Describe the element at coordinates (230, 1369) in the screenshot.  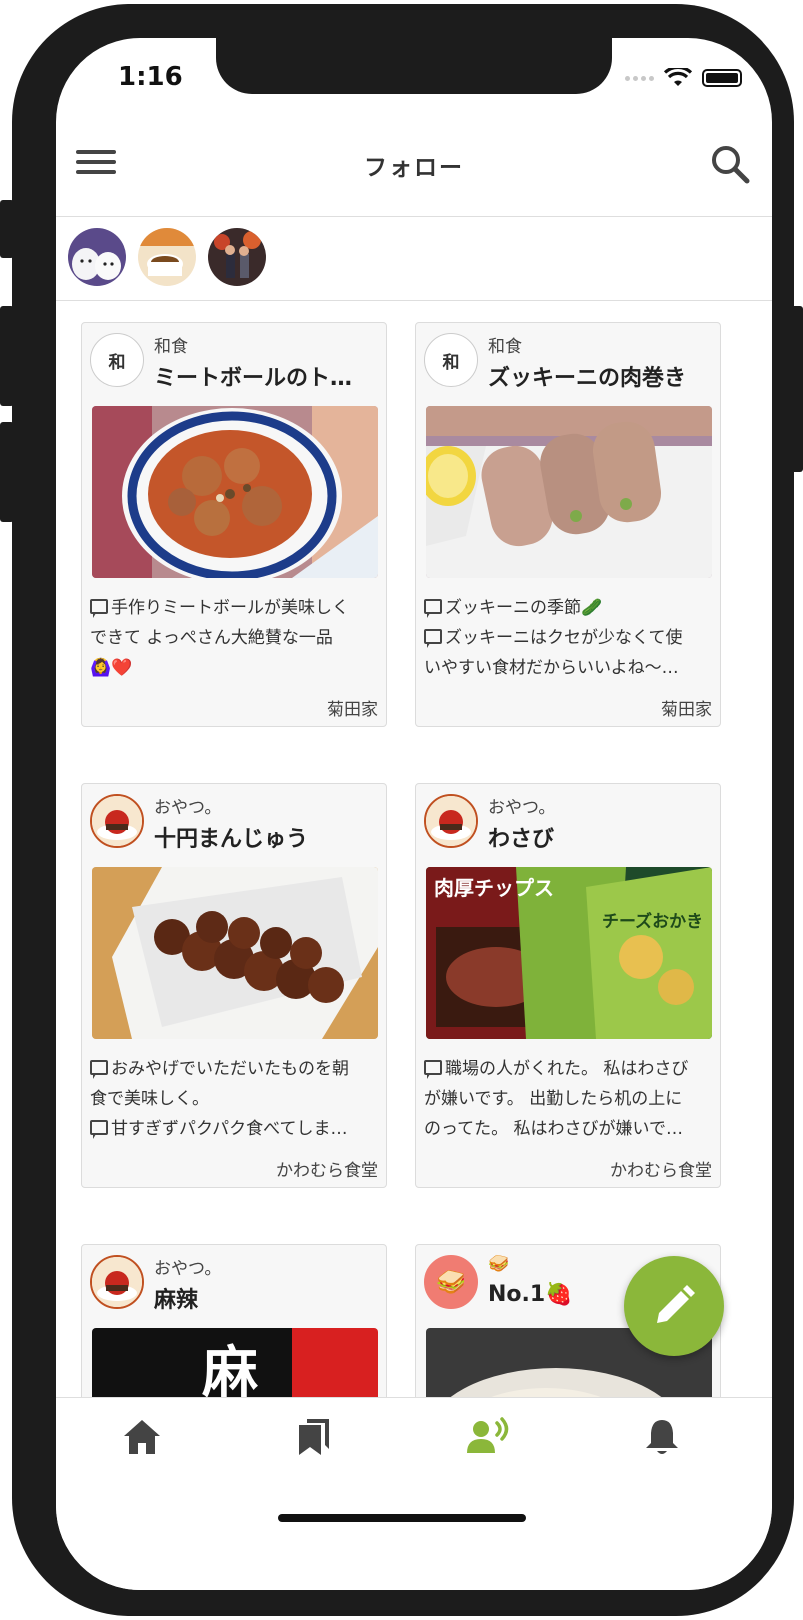
I see `photo-label: 麻` at that location.